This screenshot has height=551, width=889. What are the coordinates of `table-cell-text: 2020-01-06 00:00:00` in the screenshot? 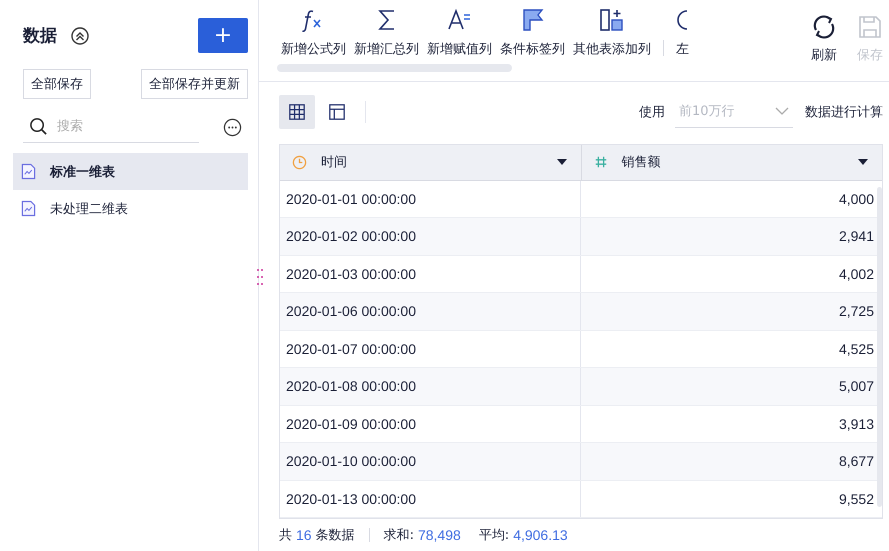 It's located at (351, 312).